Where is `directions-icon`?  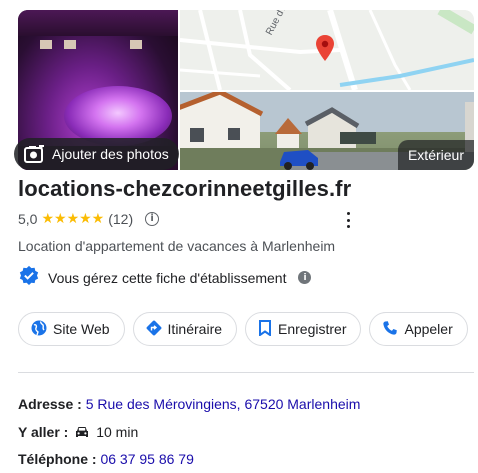
directions-icon is located at coordinates (154, 329).